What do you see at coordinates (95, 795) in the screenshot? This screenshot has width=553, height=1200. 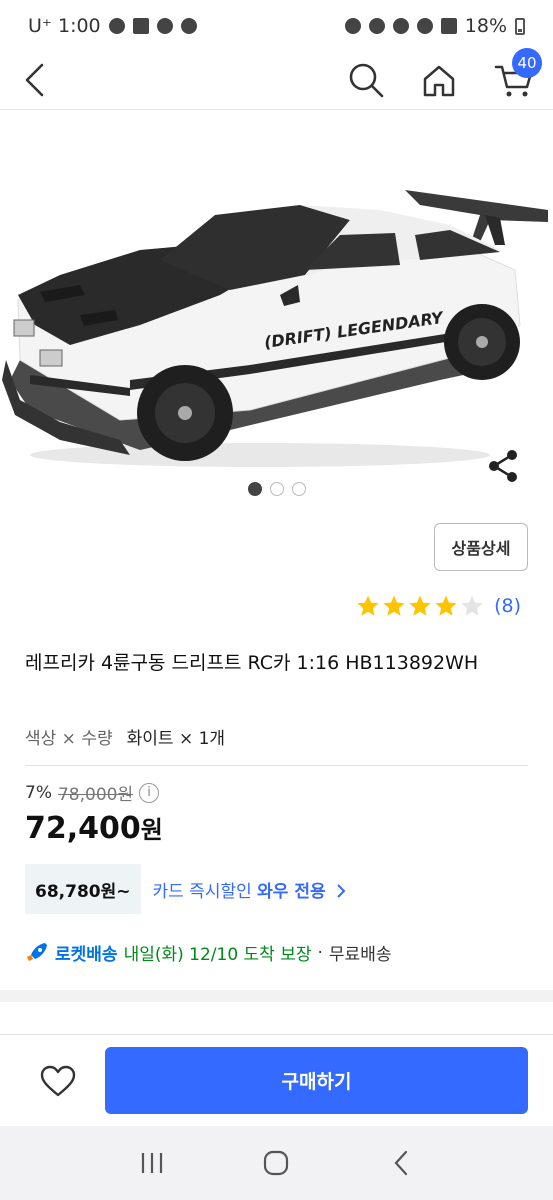 I see `original-price: 78,000원` at bounding box center [95, 795].